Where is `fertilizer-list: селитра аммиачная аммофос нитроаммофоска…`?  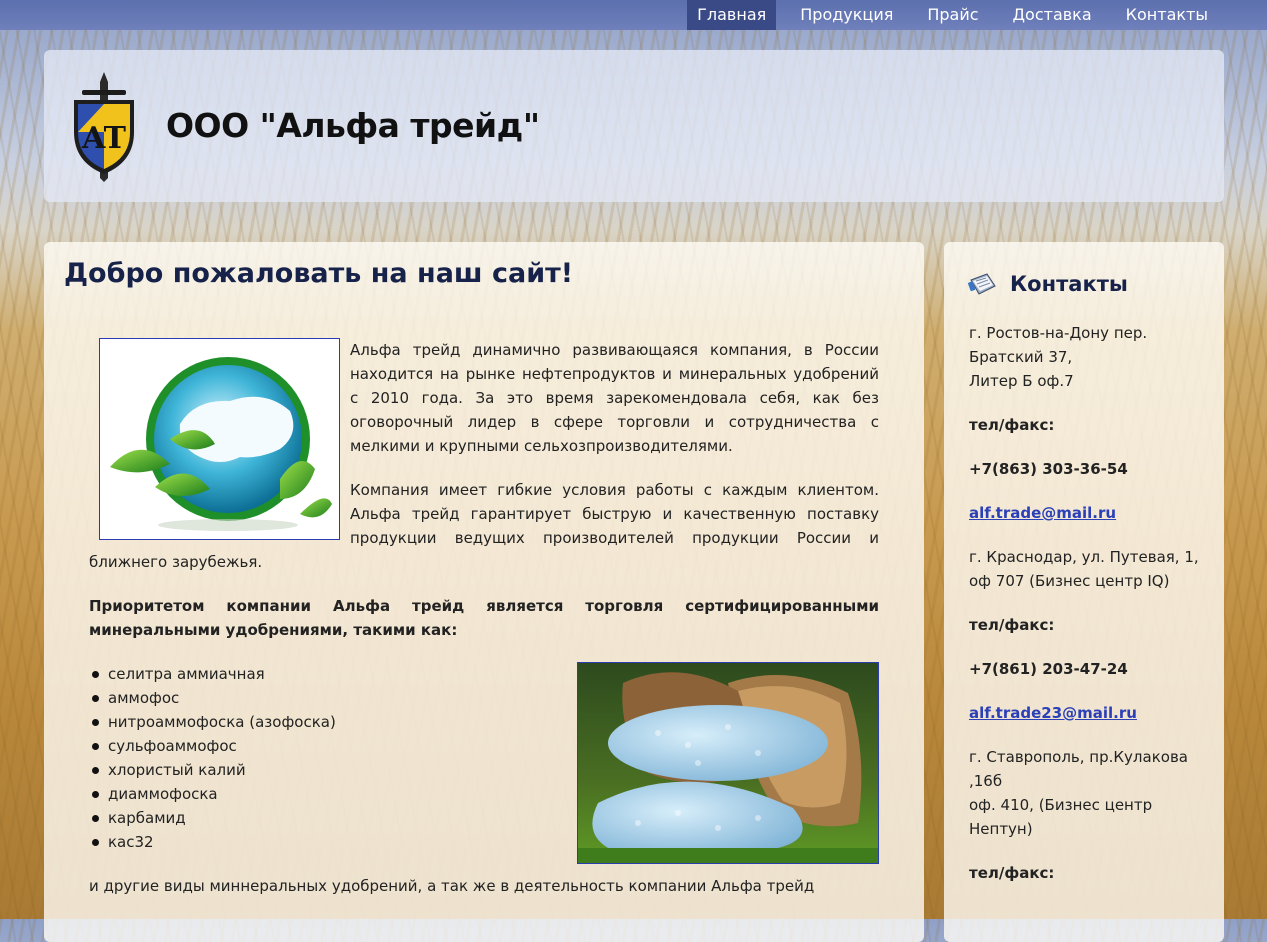
fertilizer-list: селитра аммиачная аммофос нитроаммофоска… is located at coordinates (484, 758).